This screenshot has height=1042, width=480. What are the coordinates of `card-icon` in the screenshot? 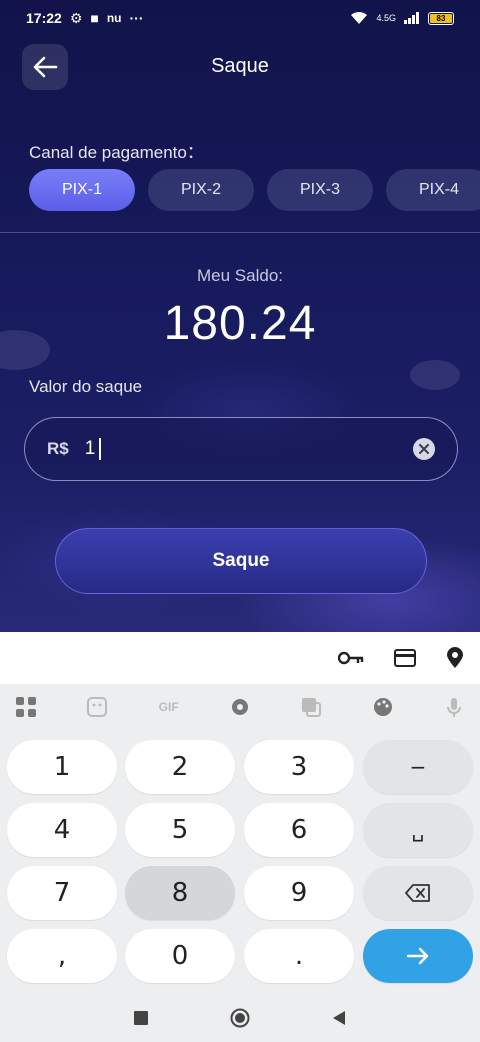 It's located at (405, 658).